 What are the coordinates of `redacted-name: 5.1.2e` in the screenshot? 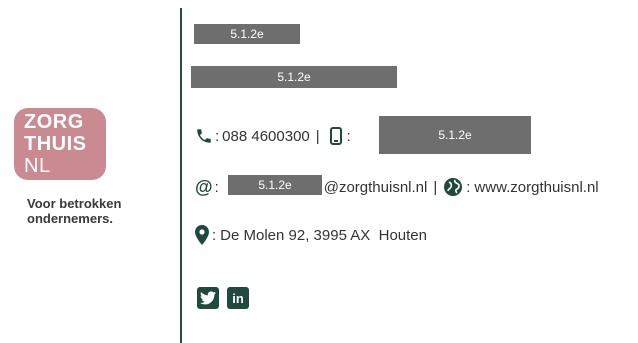 It's located at (247, 34).